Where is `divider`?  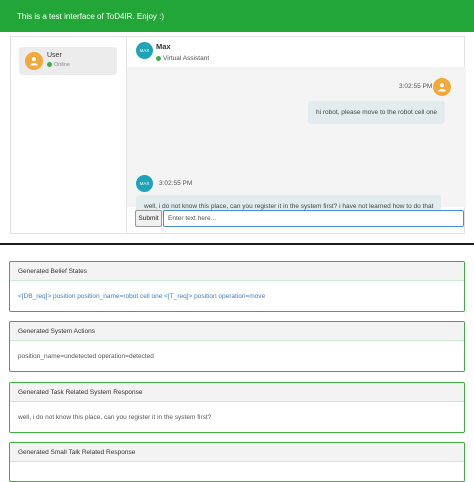
divider is located at coordinates (237, 244).